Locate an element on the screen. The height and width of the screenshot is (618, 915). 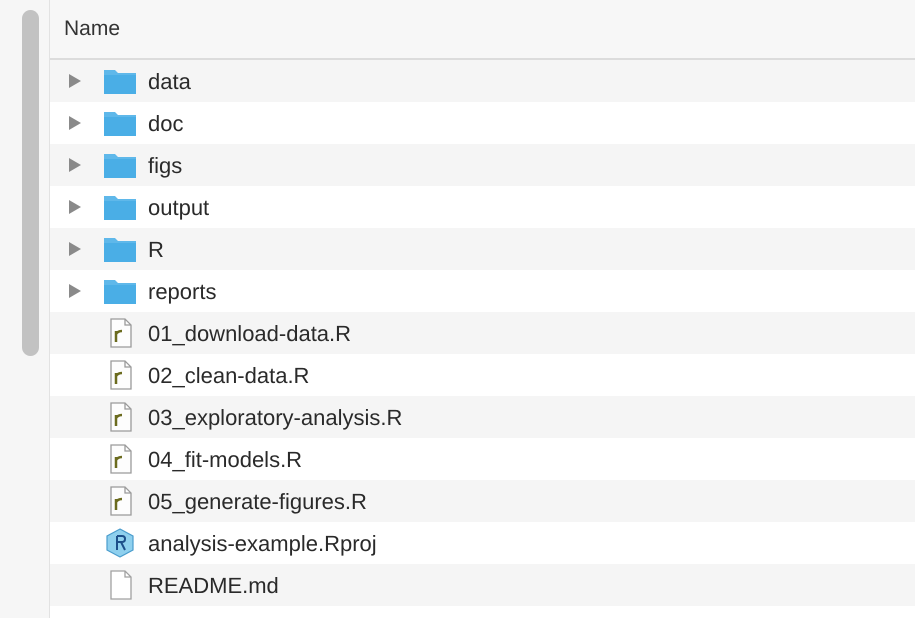
folder-name: figs is located at coordinates (165, 165).